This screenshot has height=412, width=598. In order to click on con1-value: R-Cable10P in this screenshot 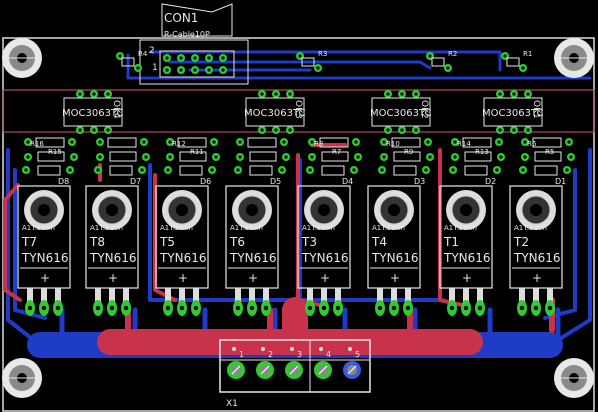, I will do `click(187, 34)`.